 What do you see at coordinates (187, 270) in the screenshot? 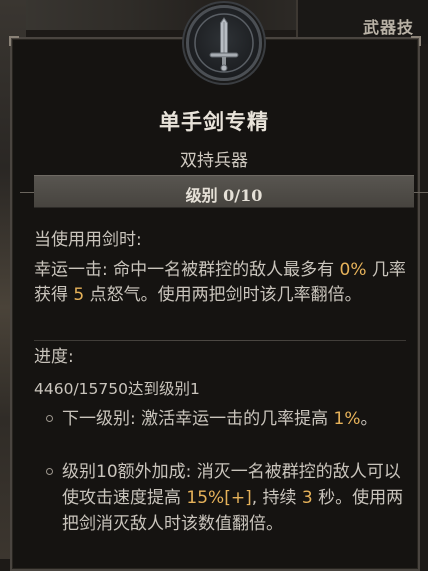
I see `effect-text: 幸运一击: 命中一名被群控的敌人最多有` at bounding box center [187, 270].